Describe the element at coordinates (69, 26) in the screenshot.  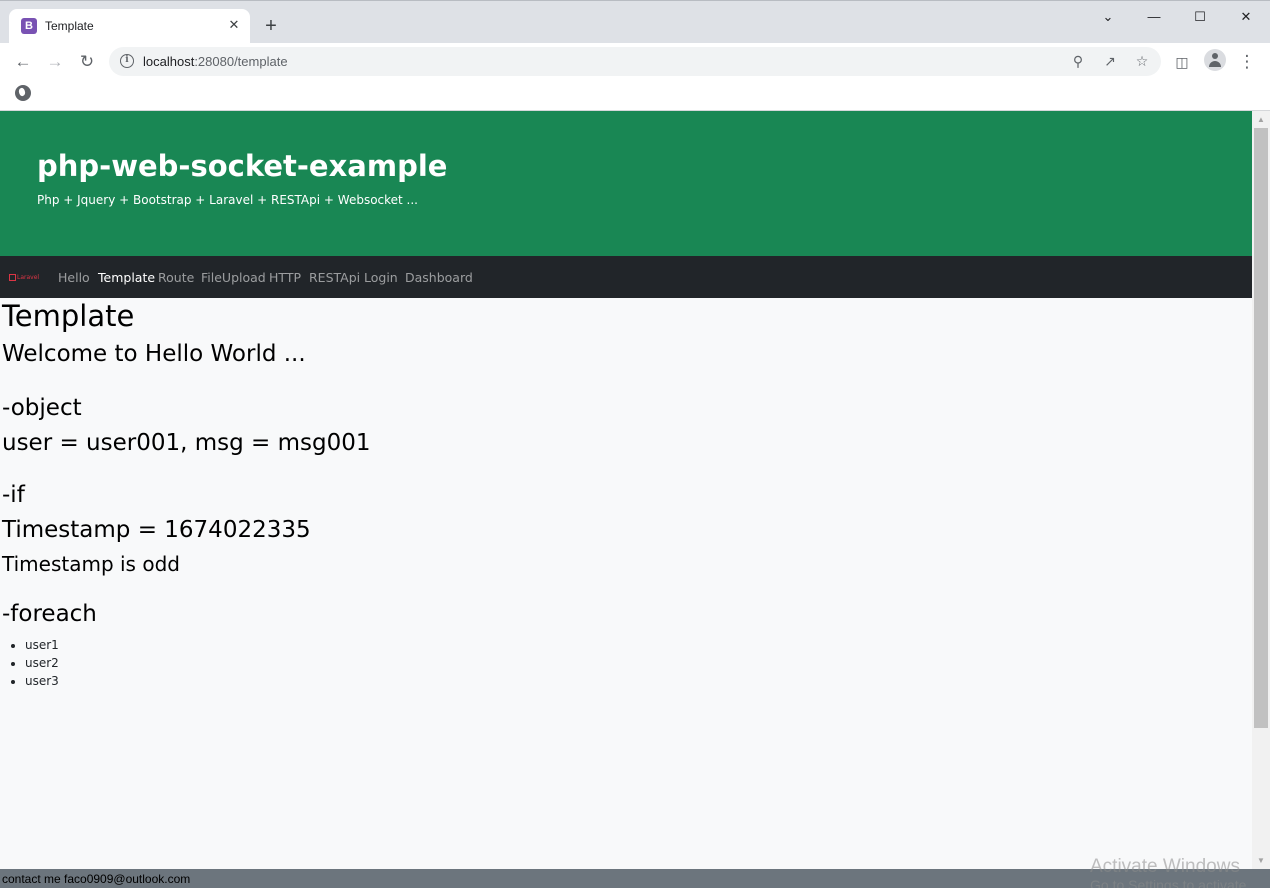
I see `tab-title: Template` at that location.